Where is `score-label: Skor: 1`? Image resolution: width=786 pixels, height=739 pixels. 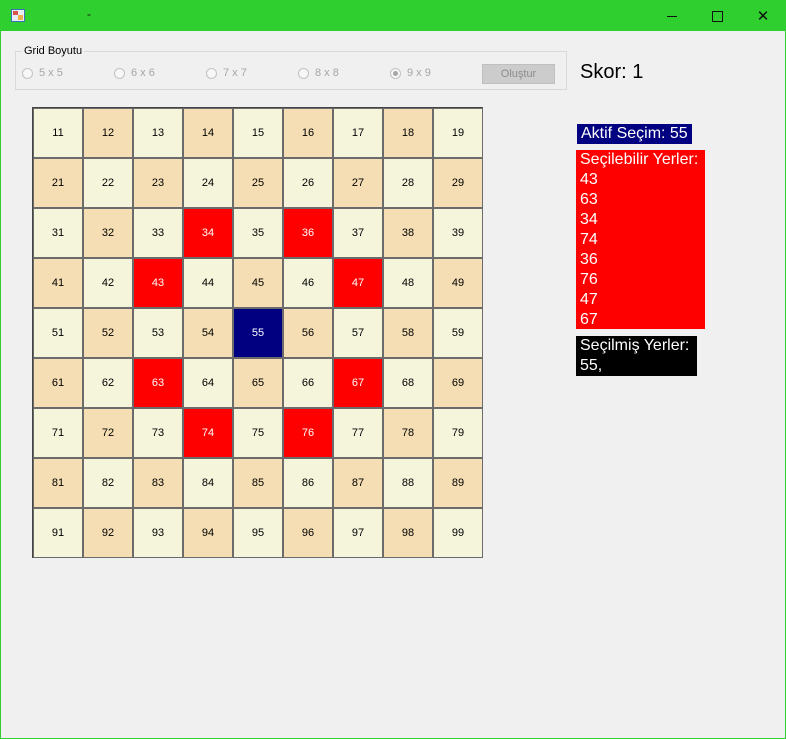 score-label: Skor: 1 is located at coordinates (612, 72).